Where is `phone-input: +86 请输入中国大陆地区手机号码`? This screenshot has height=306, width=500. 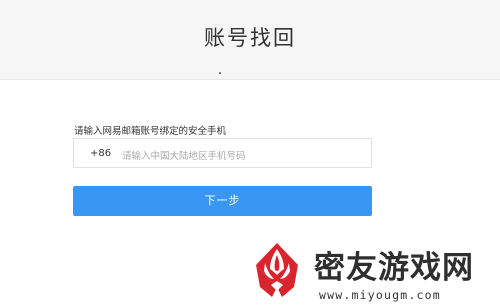 phone-input: +86 请输入中国大陆地区手机号码 is located at coordinates (222, 153).